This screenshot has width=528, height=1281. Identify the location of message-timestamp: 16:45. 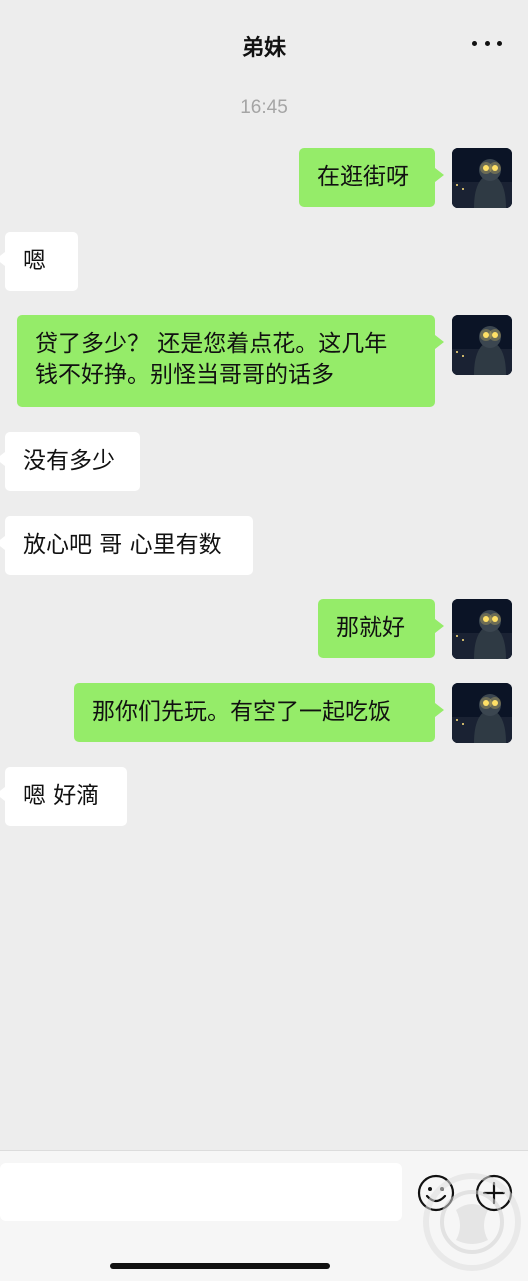
(264, 107).